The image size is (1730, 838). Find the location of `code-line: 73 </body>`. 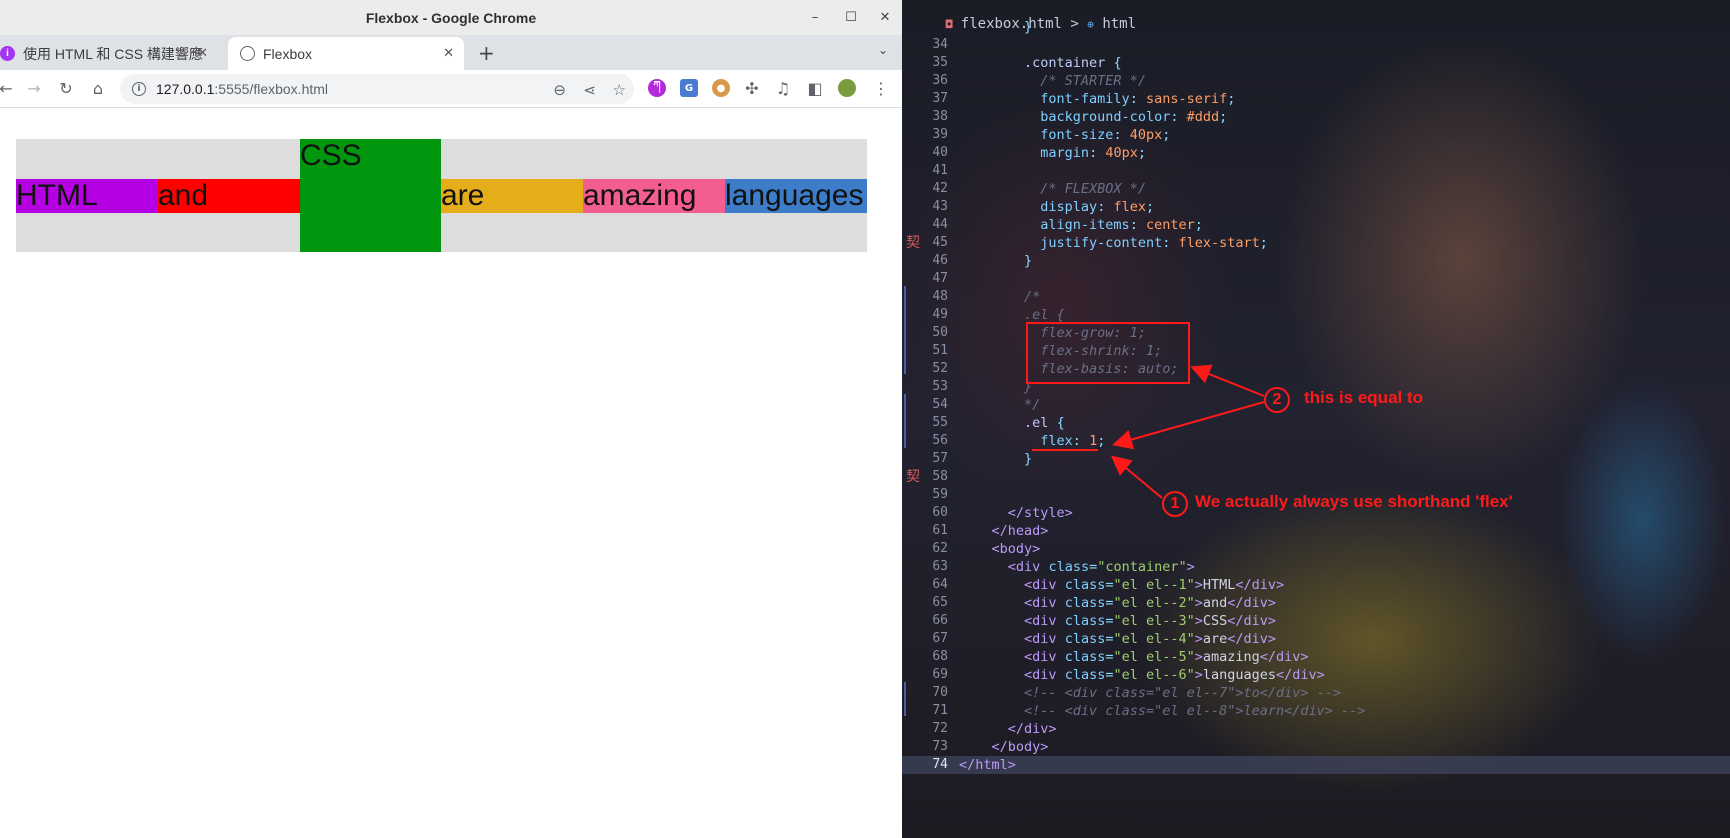

code-line: 73 </body> is located at coordinates (1316, 747).